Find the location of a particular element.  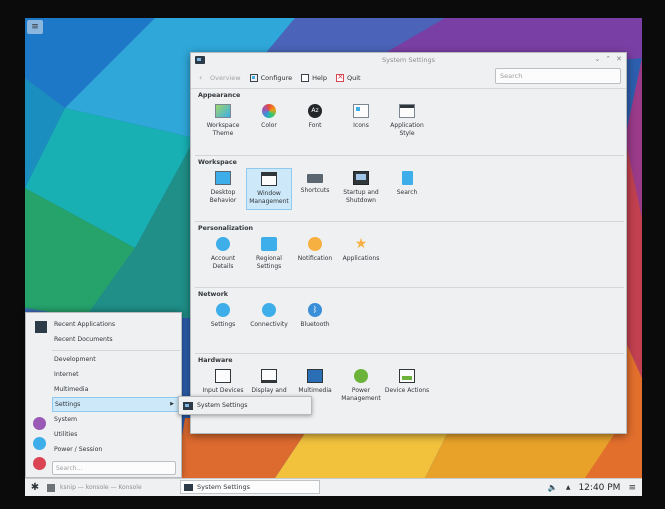

color-item: Color is located at coordinates (269, 122).